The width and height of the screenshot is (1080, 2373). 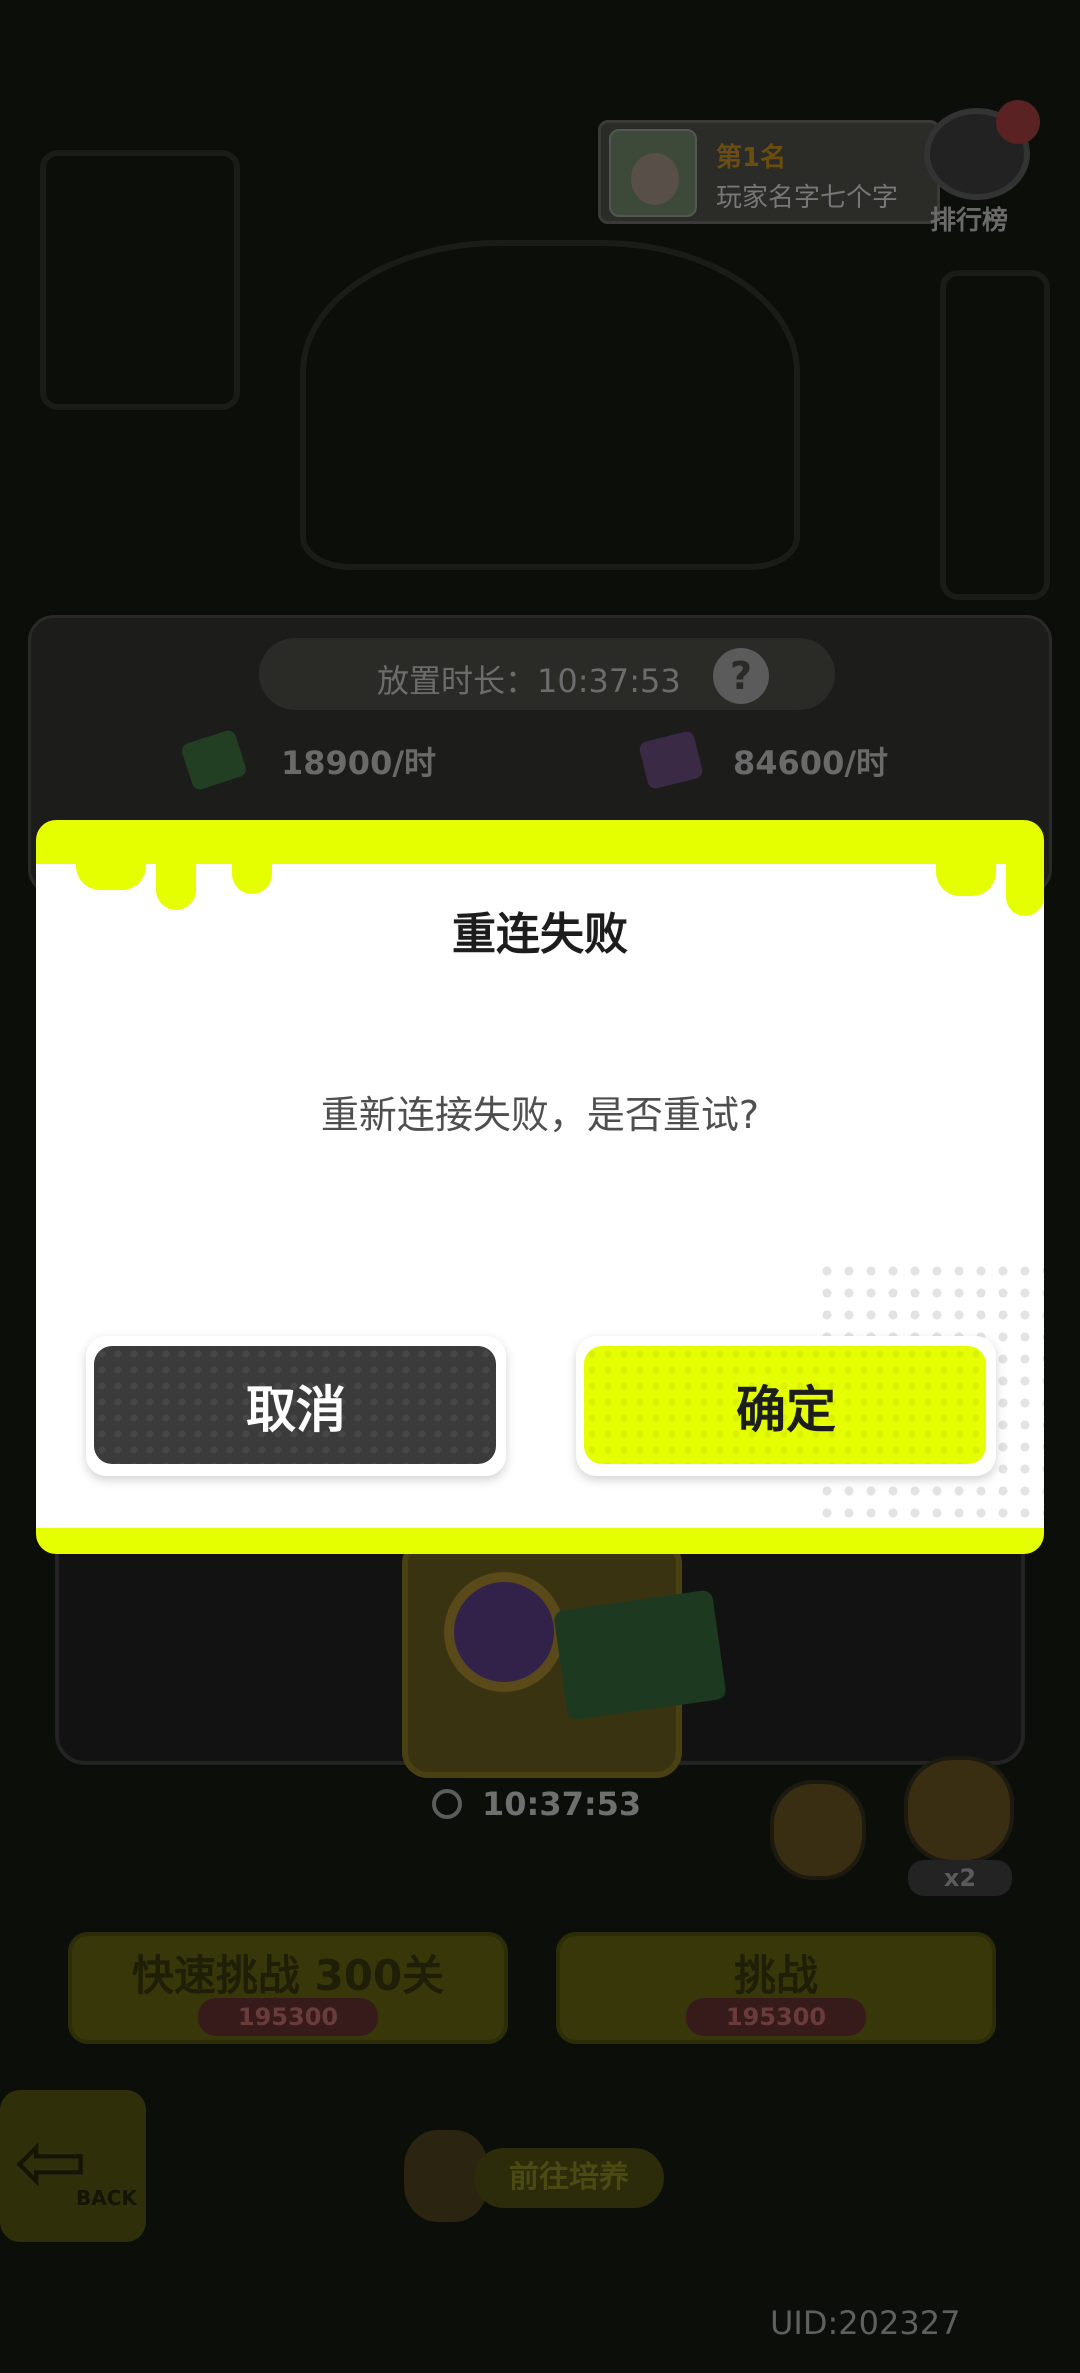 I want to click on gem-rate: 84600/时, so click(x=811, y=763).